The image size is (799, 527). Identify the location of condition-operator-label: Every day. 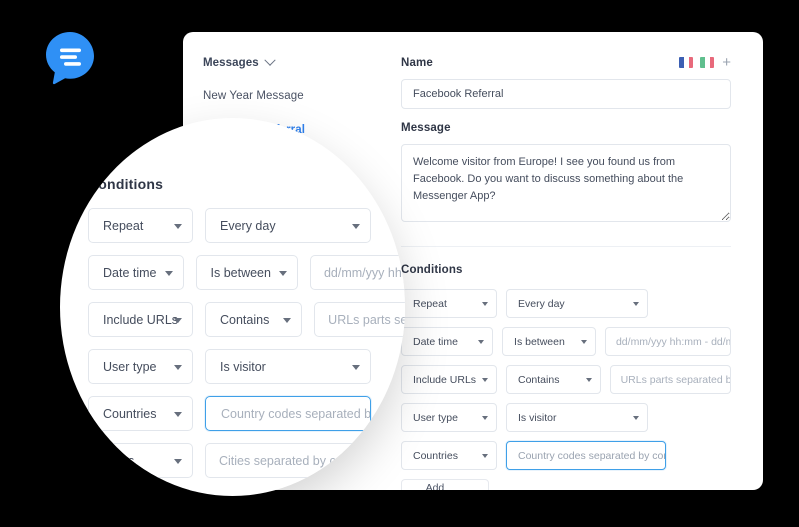
(541, 303).